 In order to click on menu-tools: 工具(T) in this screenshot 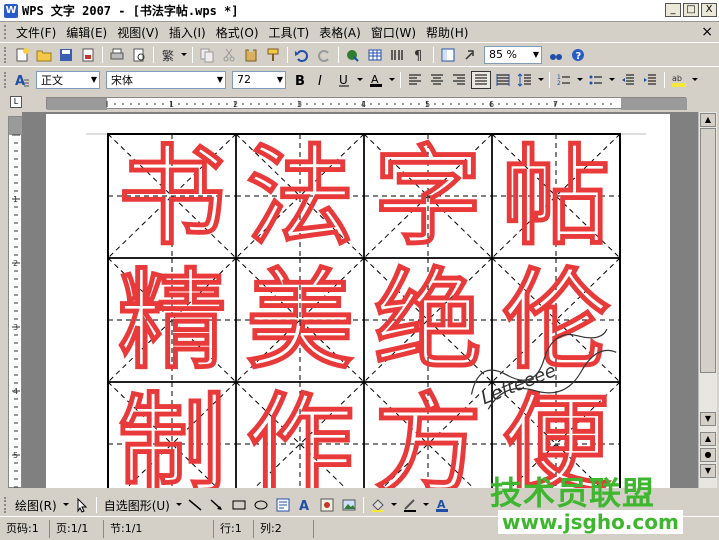, I will do `click(290, 32)`.